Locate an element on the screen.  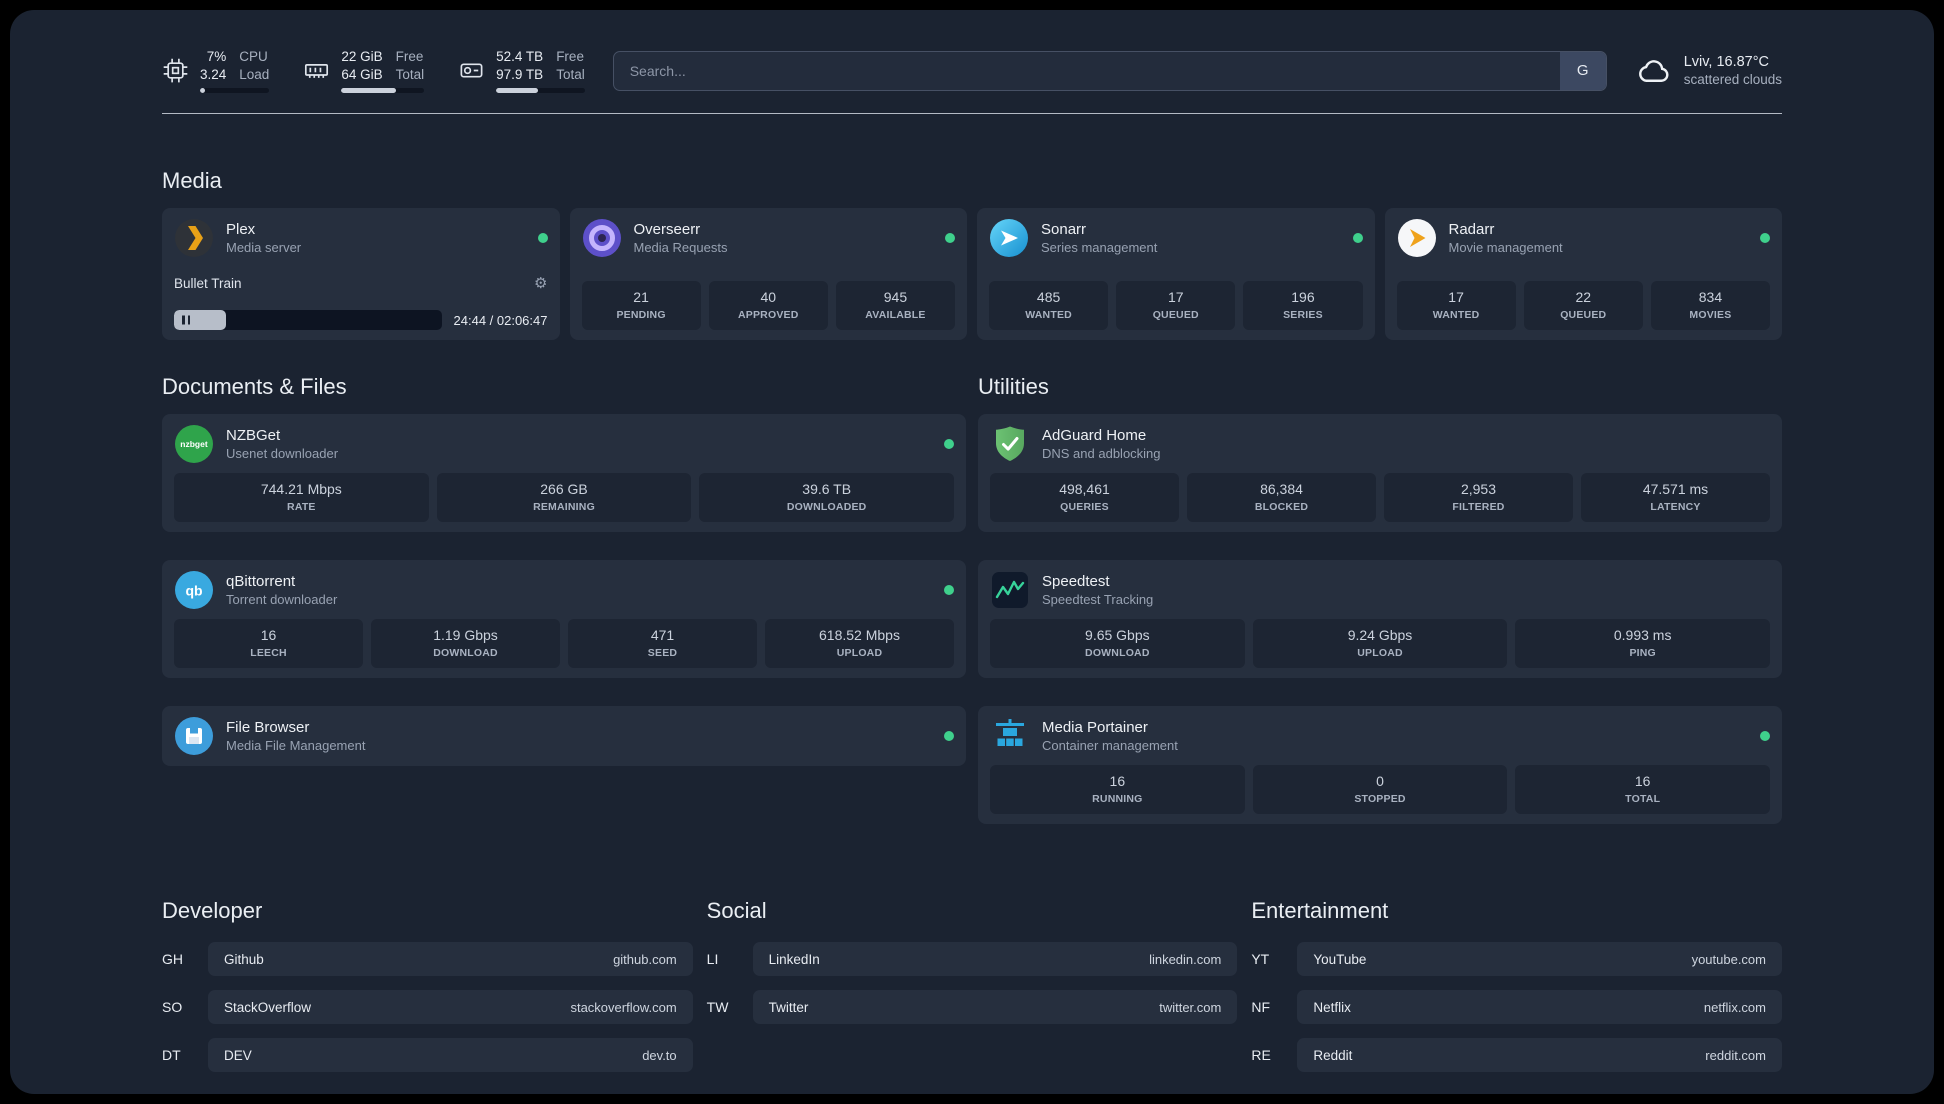
service-name: Sonarr is located at coordinates (1064, 230).